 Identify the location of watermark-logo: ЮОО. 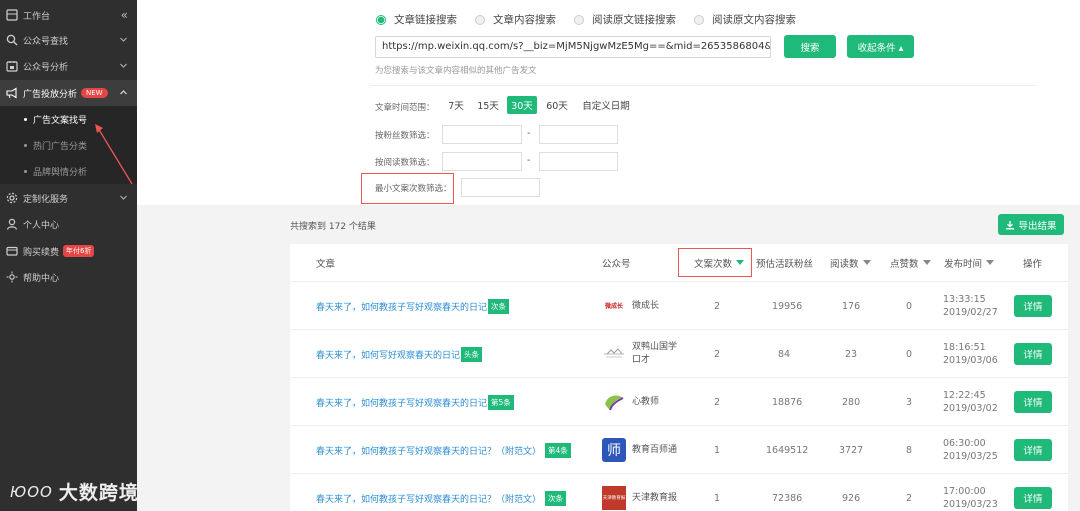
(31, 491).